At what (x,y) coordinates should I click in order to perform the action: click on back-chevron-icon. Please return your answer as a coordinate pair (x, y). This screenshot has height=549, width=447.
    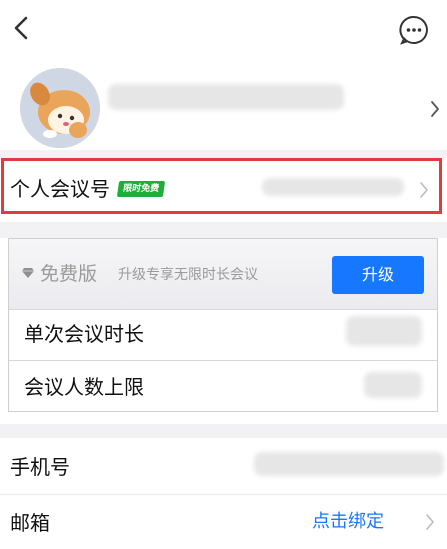
    Looking at the image, I should click on (22, 28).